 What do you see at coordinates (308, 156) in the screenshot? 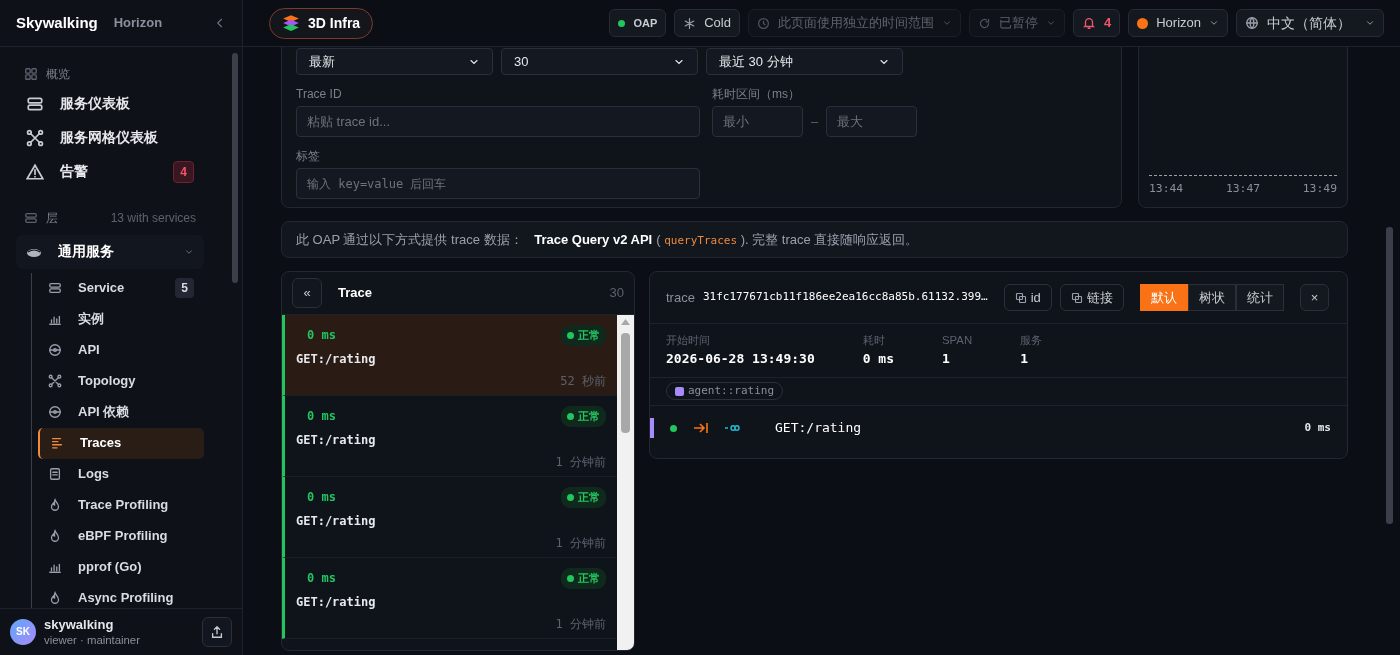
I see `field-label: 标签` at bounding box center [308, 156].